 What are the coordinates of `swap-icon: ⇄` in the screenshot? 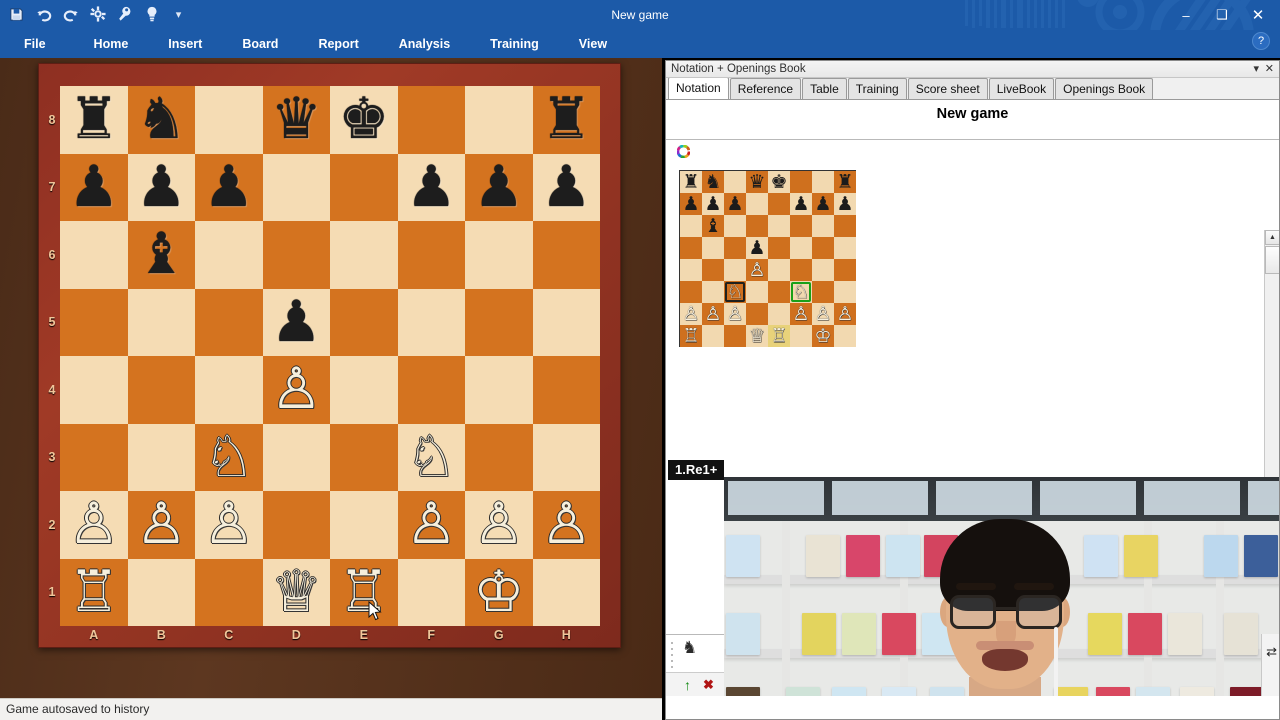 It's located at (1271, 652).